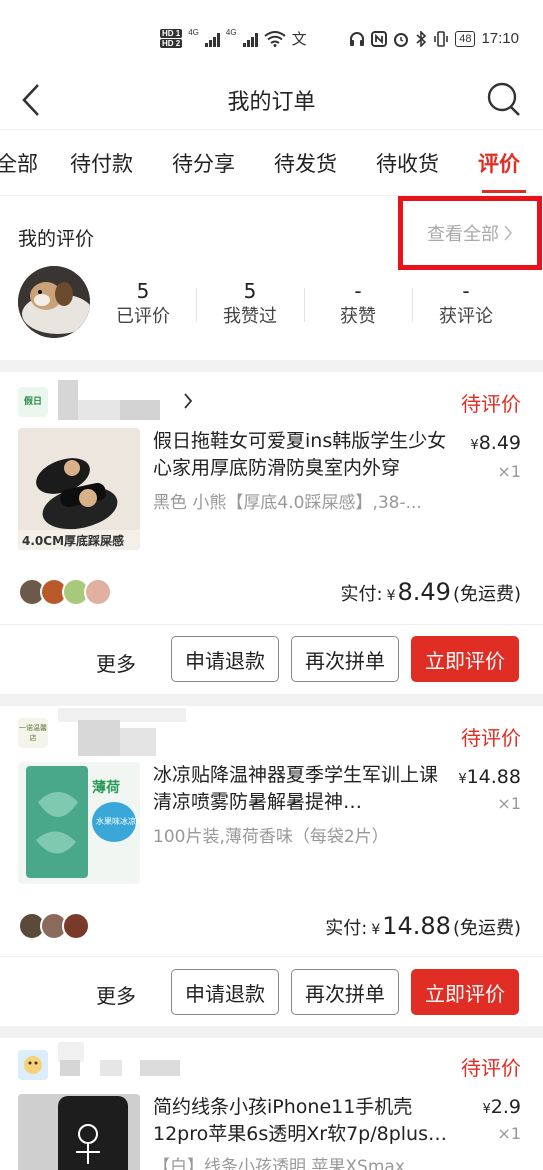  What do you see at coordinates (407, 163) in the screenshot?
I see `tab-pending-receipt: 待收货` at bounding box center [407, 163].